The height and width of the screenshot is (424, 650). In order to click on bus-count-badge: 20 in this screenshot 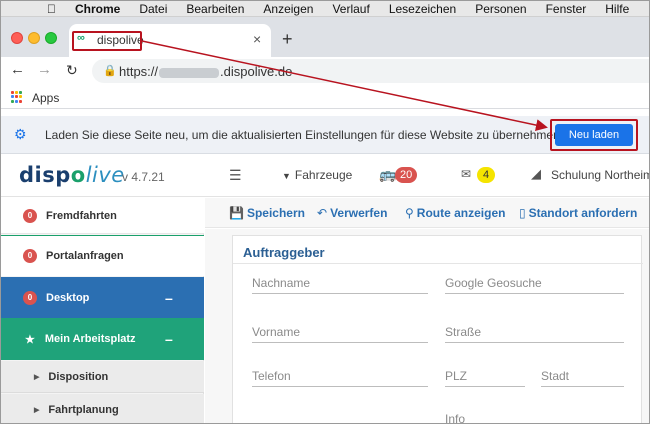, I will do `click(406, 175)`.